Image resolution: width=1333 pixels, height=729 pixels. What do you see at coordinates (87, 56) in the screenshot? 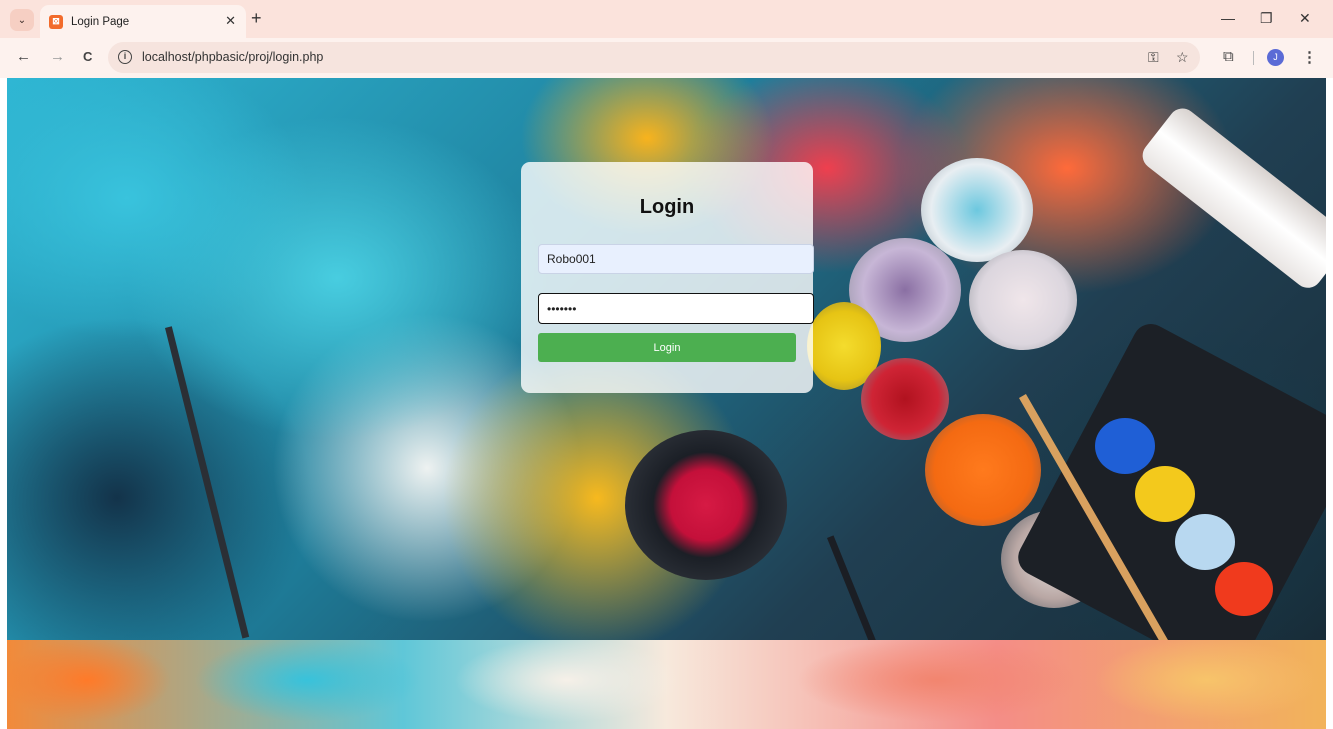
I see `reload-icon: C` at bounding box center [87, 56].